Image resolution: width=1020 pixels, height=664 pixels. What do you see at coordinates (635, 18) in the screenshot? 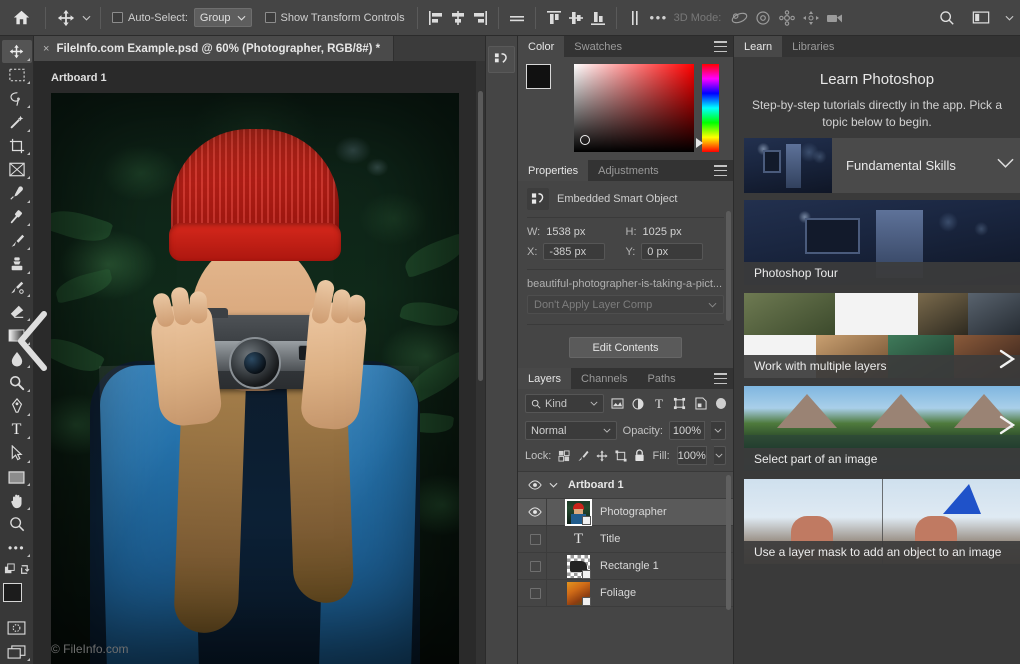
I see `distribute-vertically-icon` at bounding box center [635, 18].